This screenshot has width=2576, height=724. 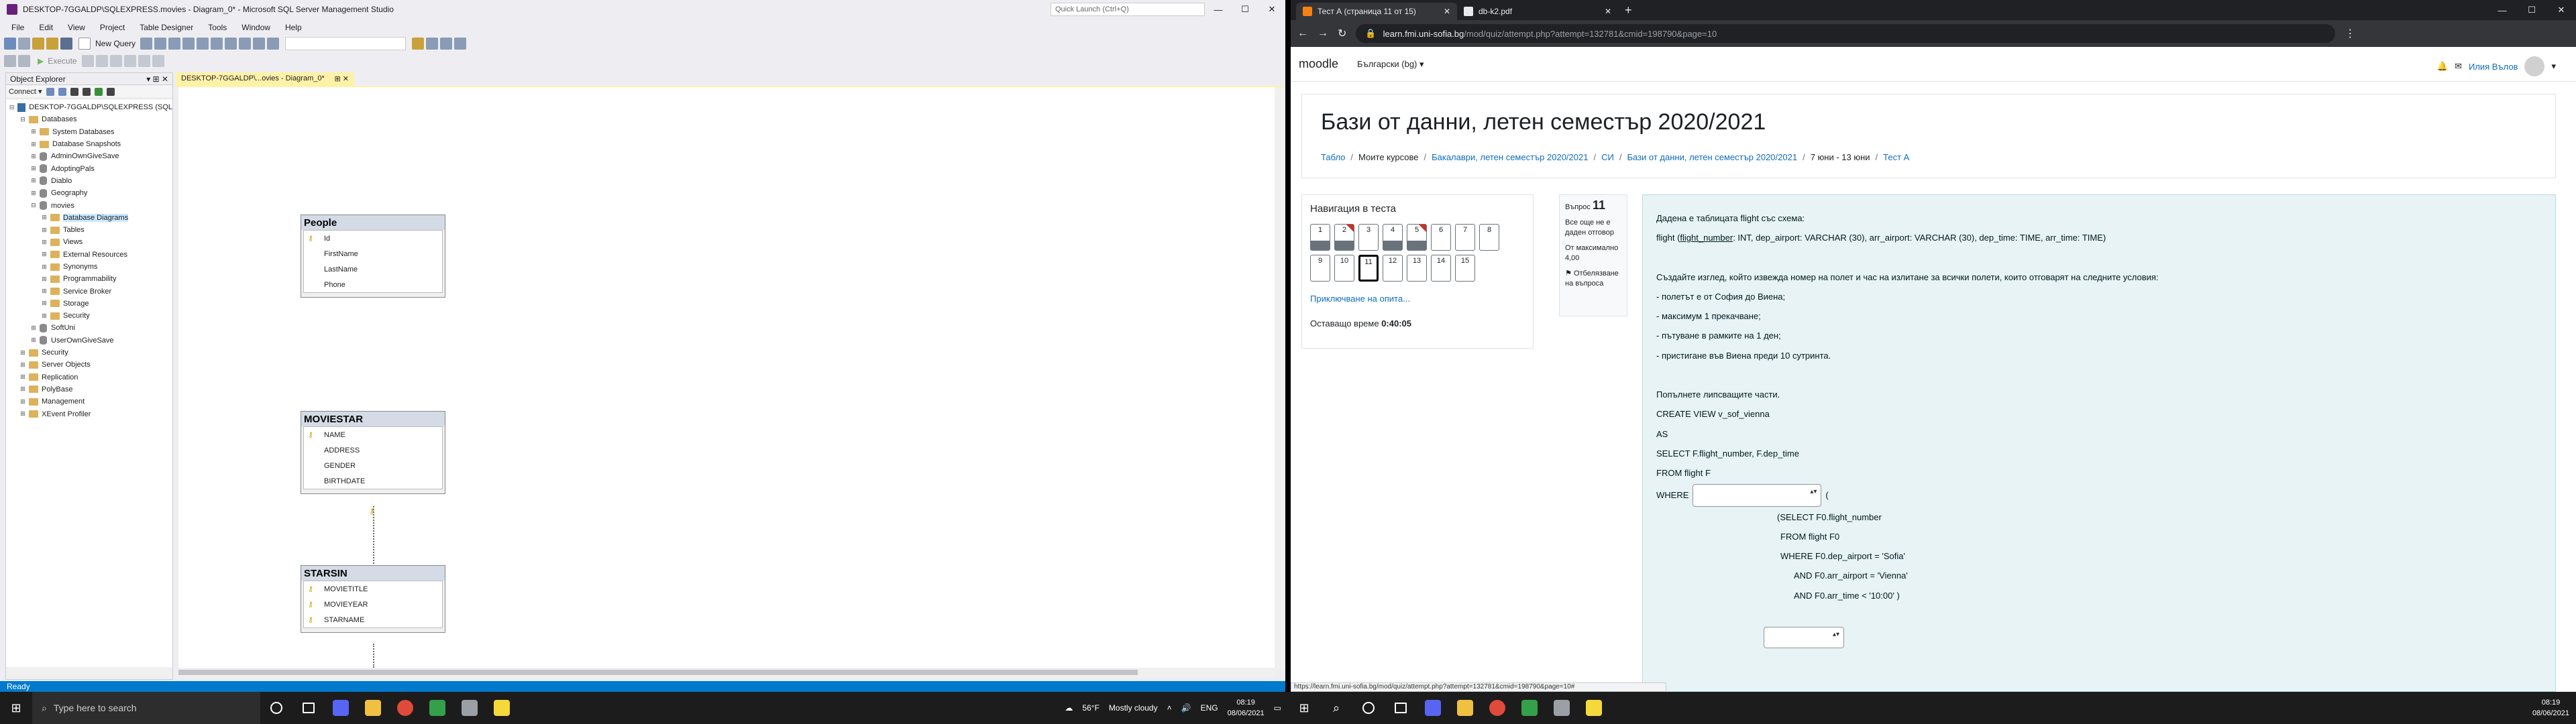 I want to click on tree-item: ⊞ Security, so click(x=89, y=316).